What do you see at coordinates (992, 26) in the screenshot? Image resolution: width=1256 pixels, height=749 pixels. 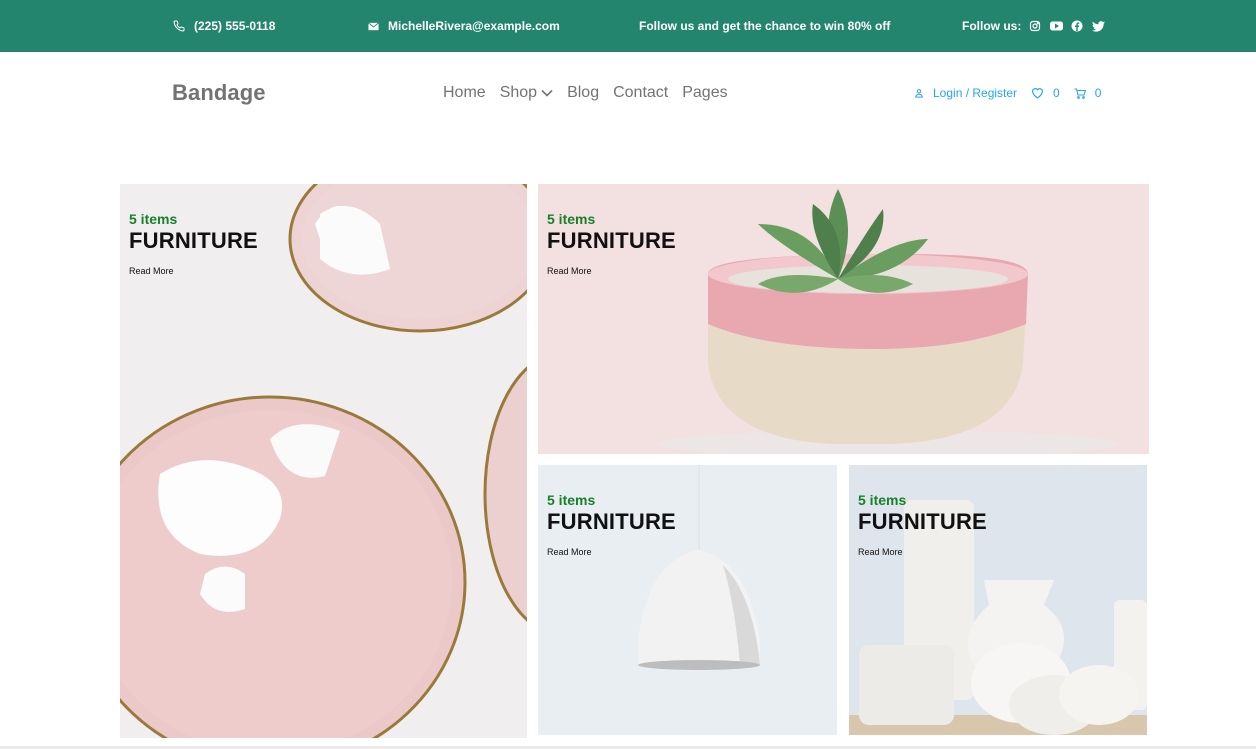 I see `follow-label: Follow us:` at bounding box center [992, 26].